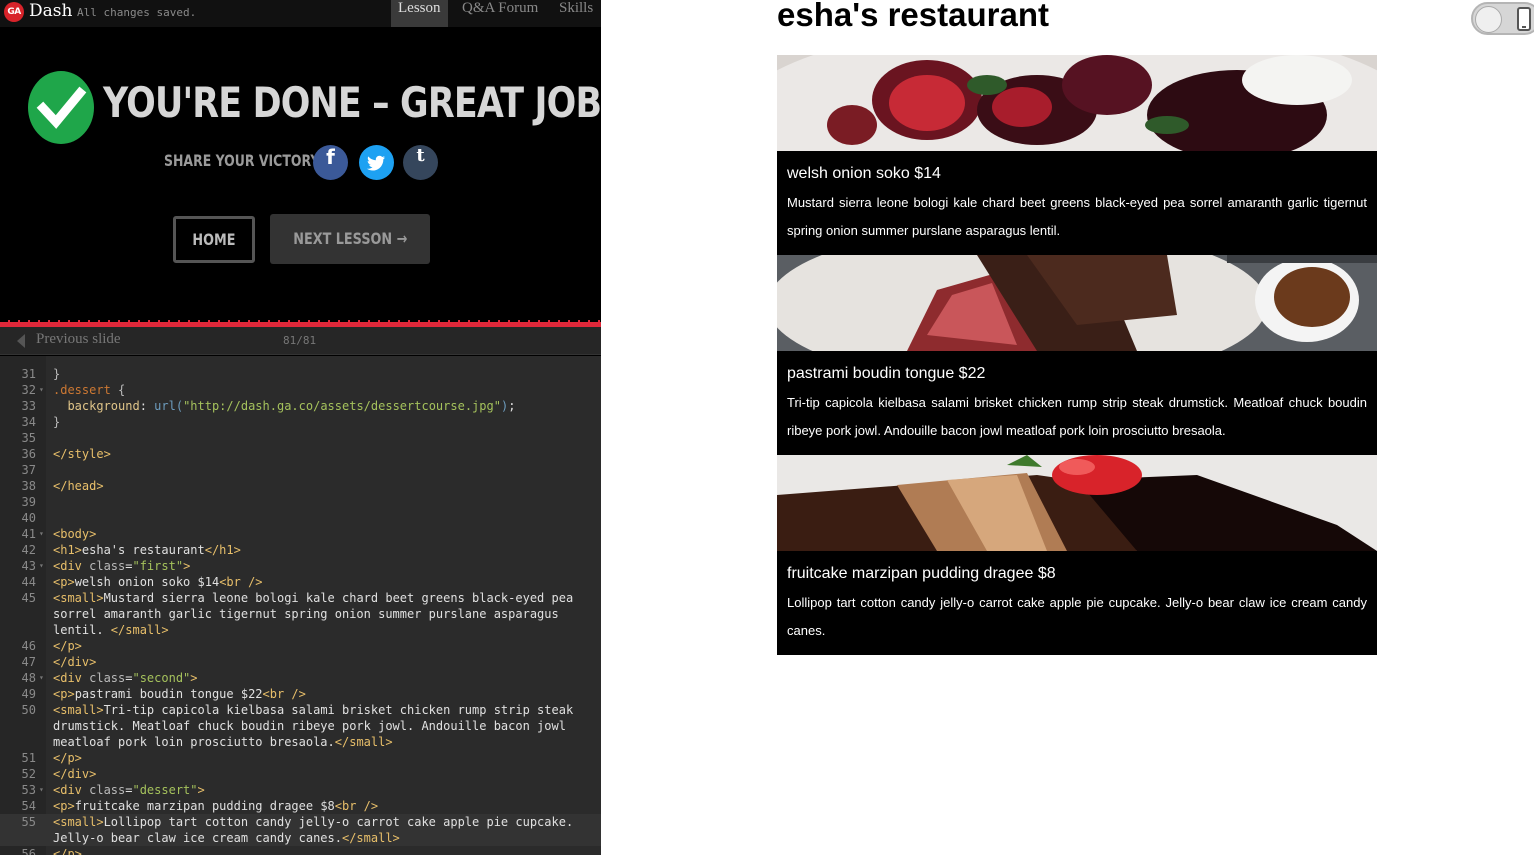 The image size is (1534, 855). I want to click on device-preview-toggle, so click(1502, 18).